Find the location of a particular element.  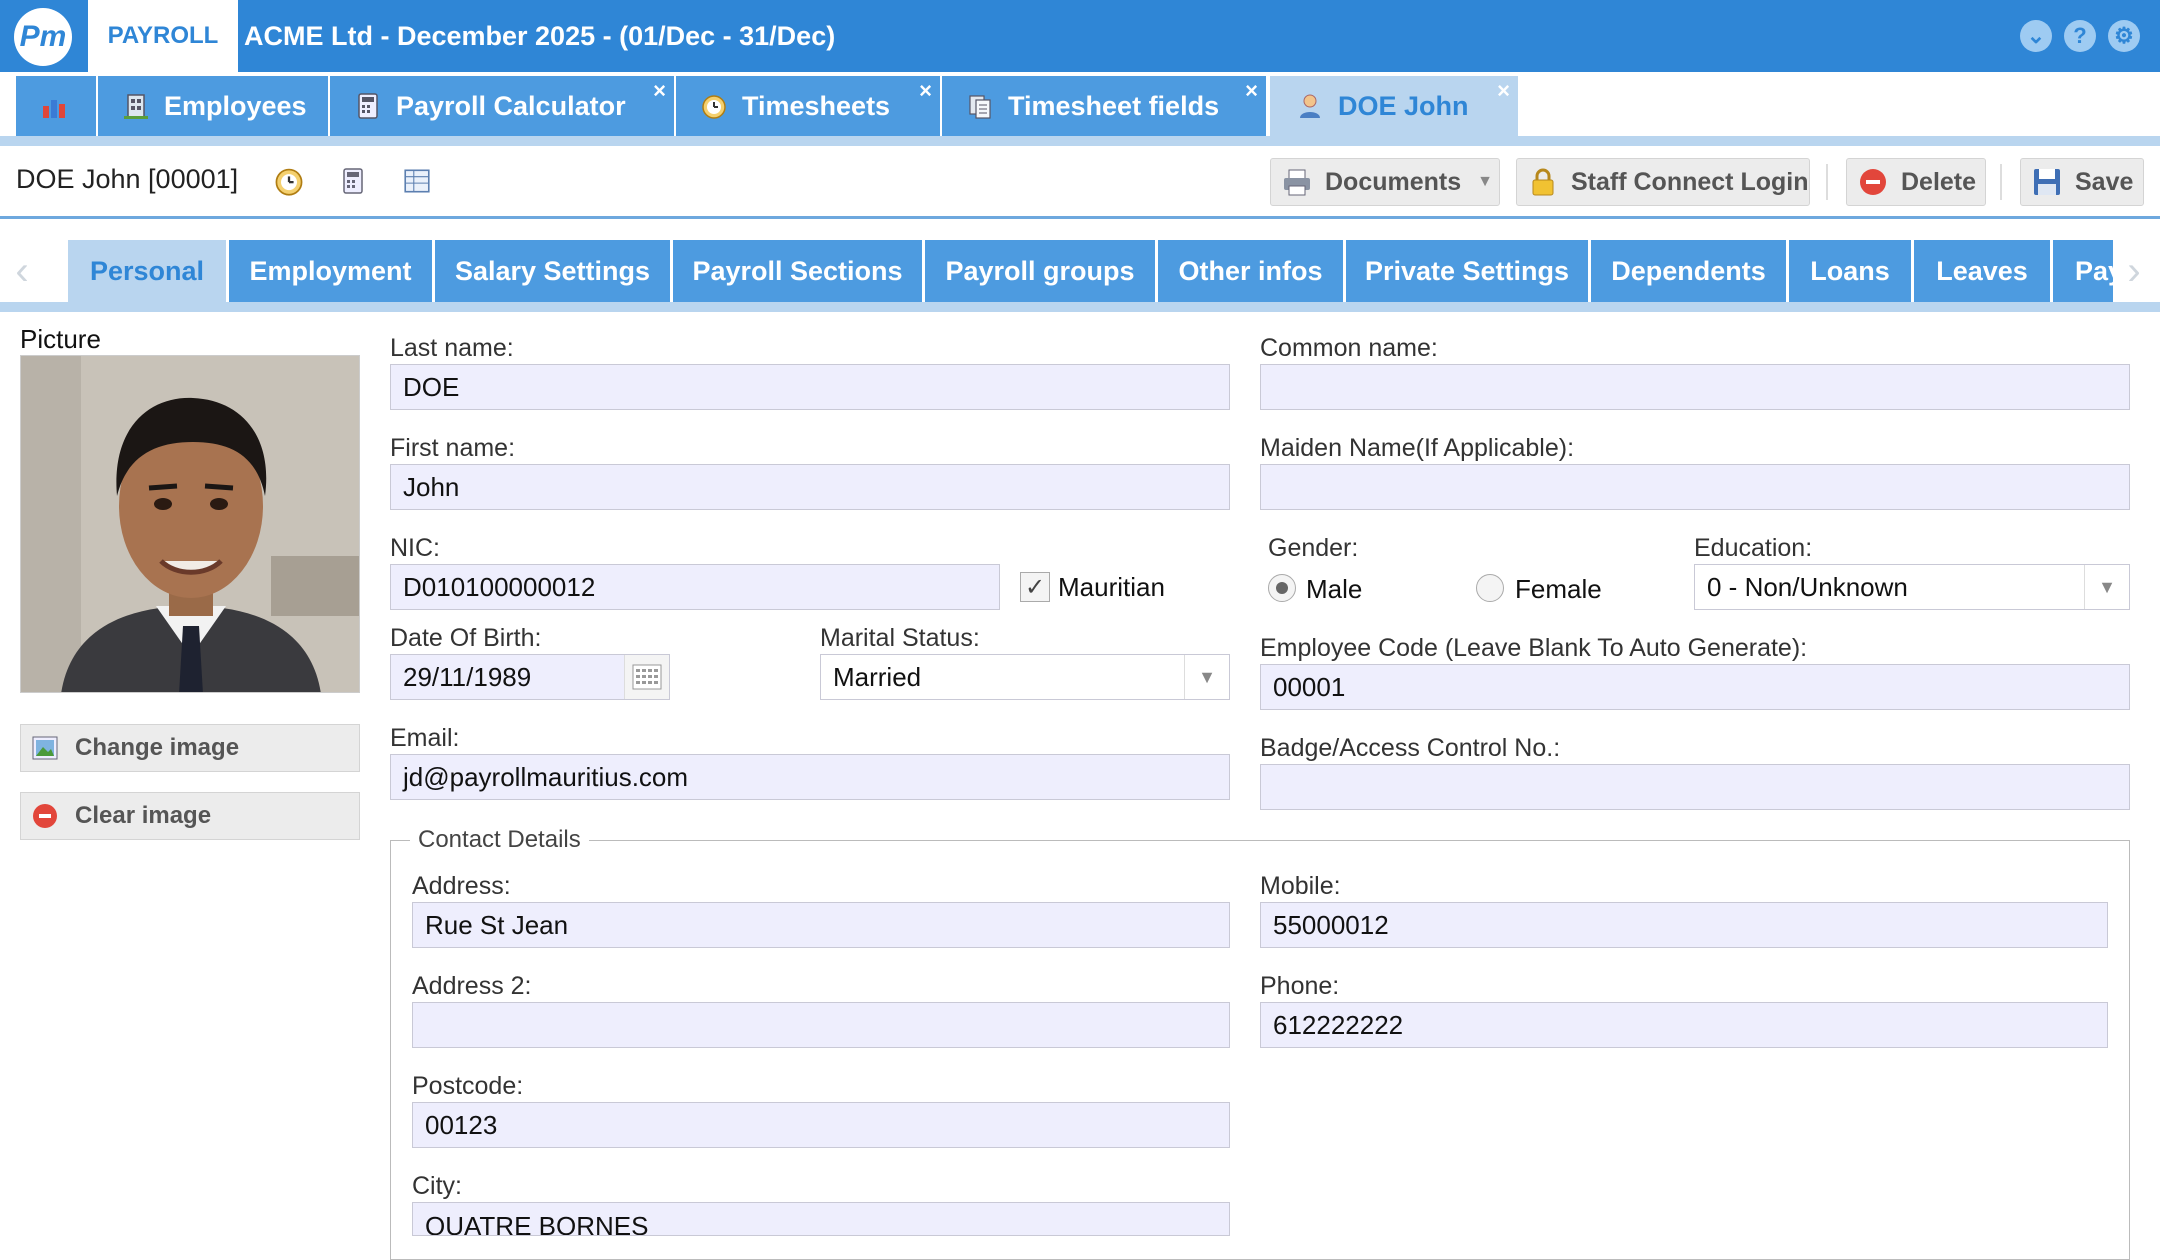

nic-field: D010100000012 is located at coordinates (695, 587).